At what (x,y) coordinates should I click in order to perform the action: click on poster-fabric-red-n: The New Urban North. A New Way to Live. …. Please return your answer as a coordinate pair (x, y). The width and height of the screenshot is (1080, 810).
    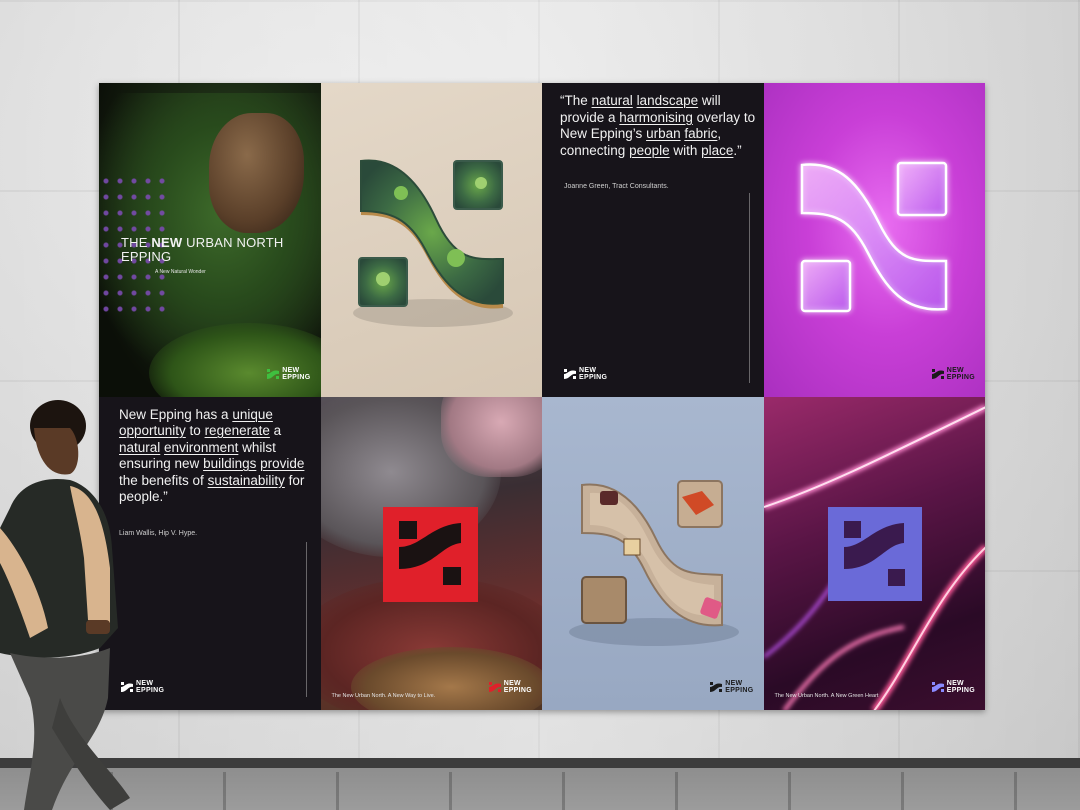
    Looking at the image, I should click on (431, 553).